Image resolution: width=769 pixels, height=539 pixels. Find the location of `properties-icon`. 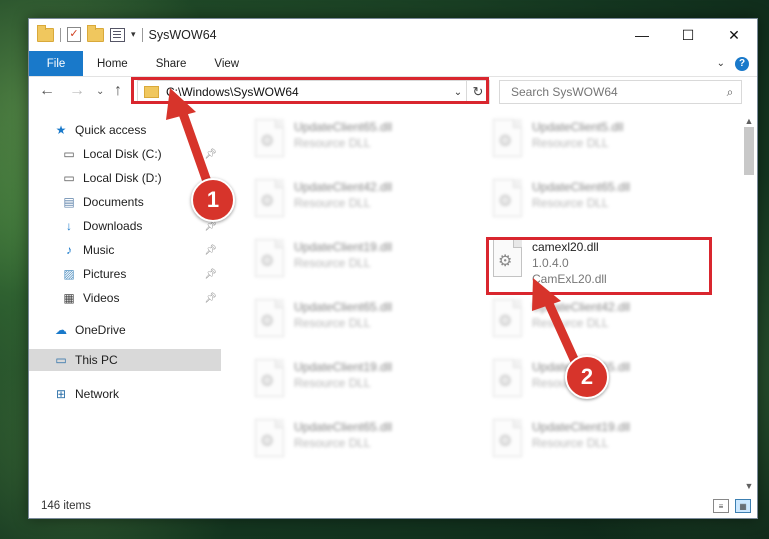

properties-icon is located at coordinates (117, 34).